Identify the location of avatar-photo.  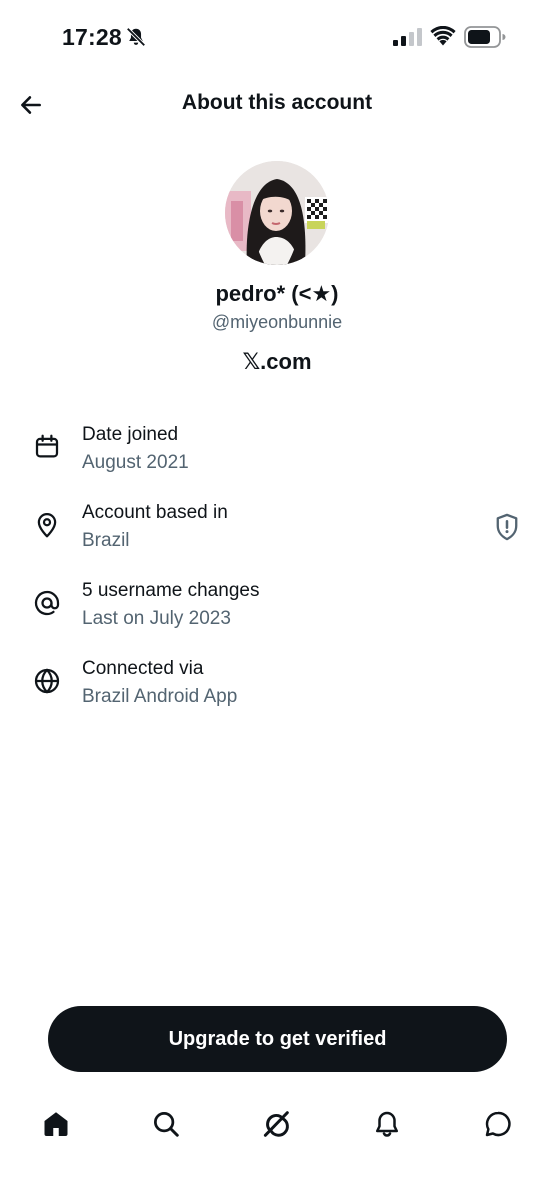
(277, 213).